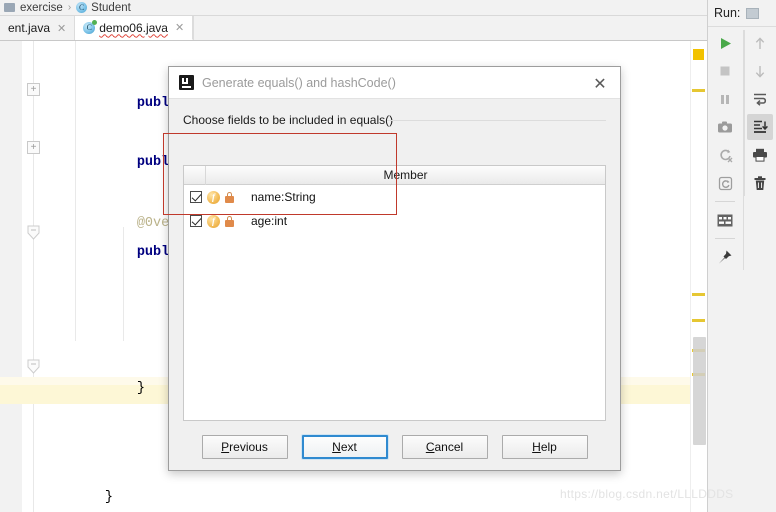 Image resolution: width=776 pixels, height=512 pixels. What do you see at coordinates (283, 197) in the screenshot?
I see `member-name: name:String` at bounding box center [283, 197].